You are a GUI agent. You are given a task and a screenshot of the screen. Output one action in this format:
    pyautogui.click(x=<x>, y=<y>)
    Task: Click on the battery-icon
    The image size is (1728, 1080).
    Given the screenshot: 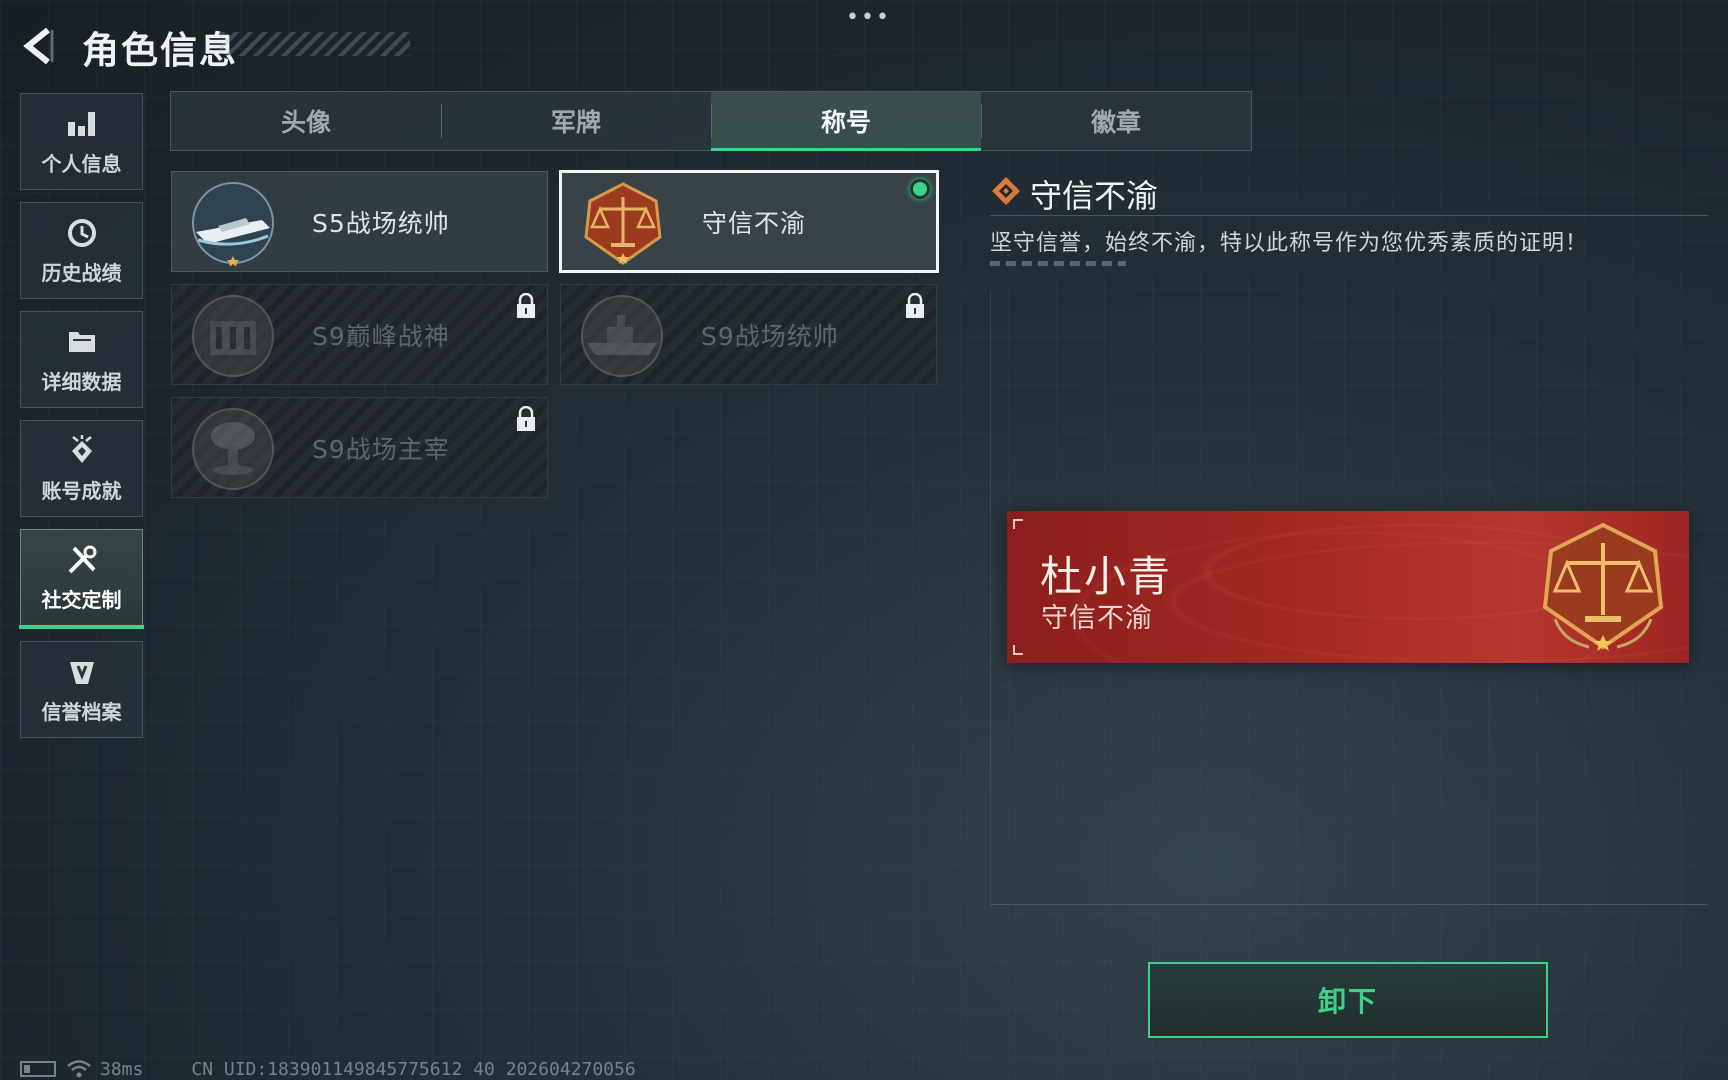 What is the action you would take?
    pyautogui.click(x=38, y=1069)
    